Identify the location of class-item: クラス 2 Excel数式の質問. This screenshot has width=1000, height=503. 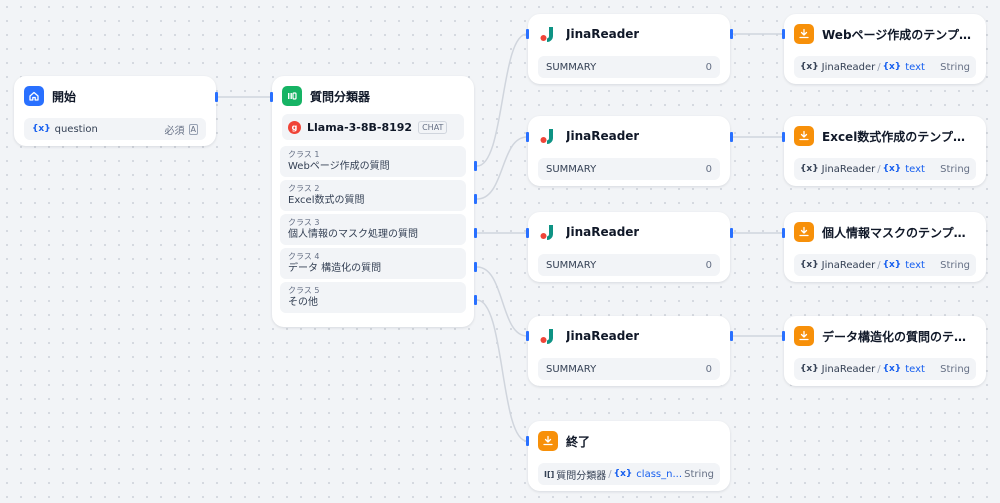
(373, 195).